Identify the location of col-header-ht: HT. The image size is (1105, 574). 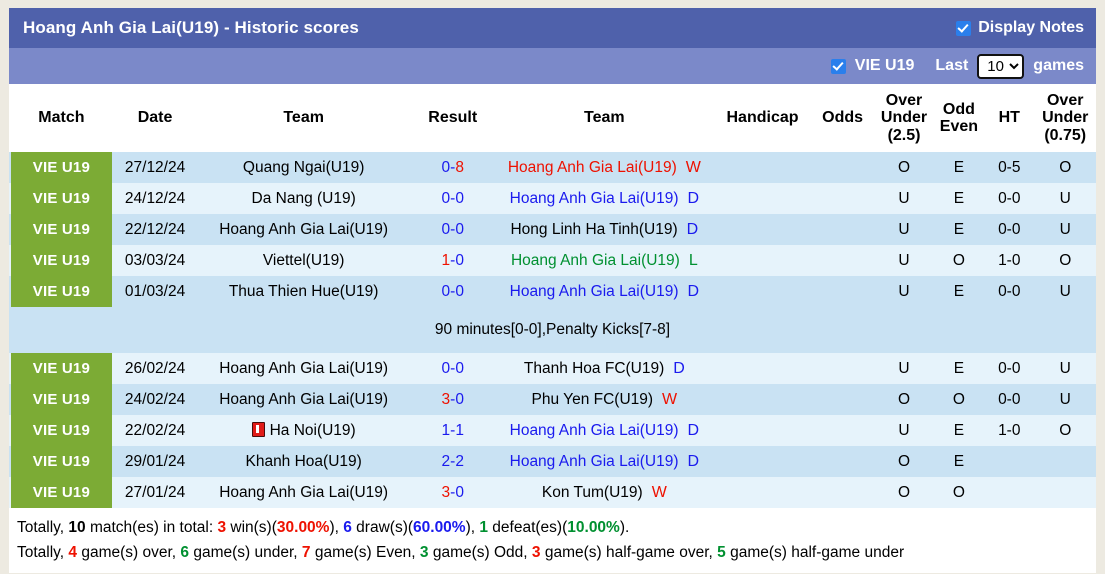
(1009, 118).